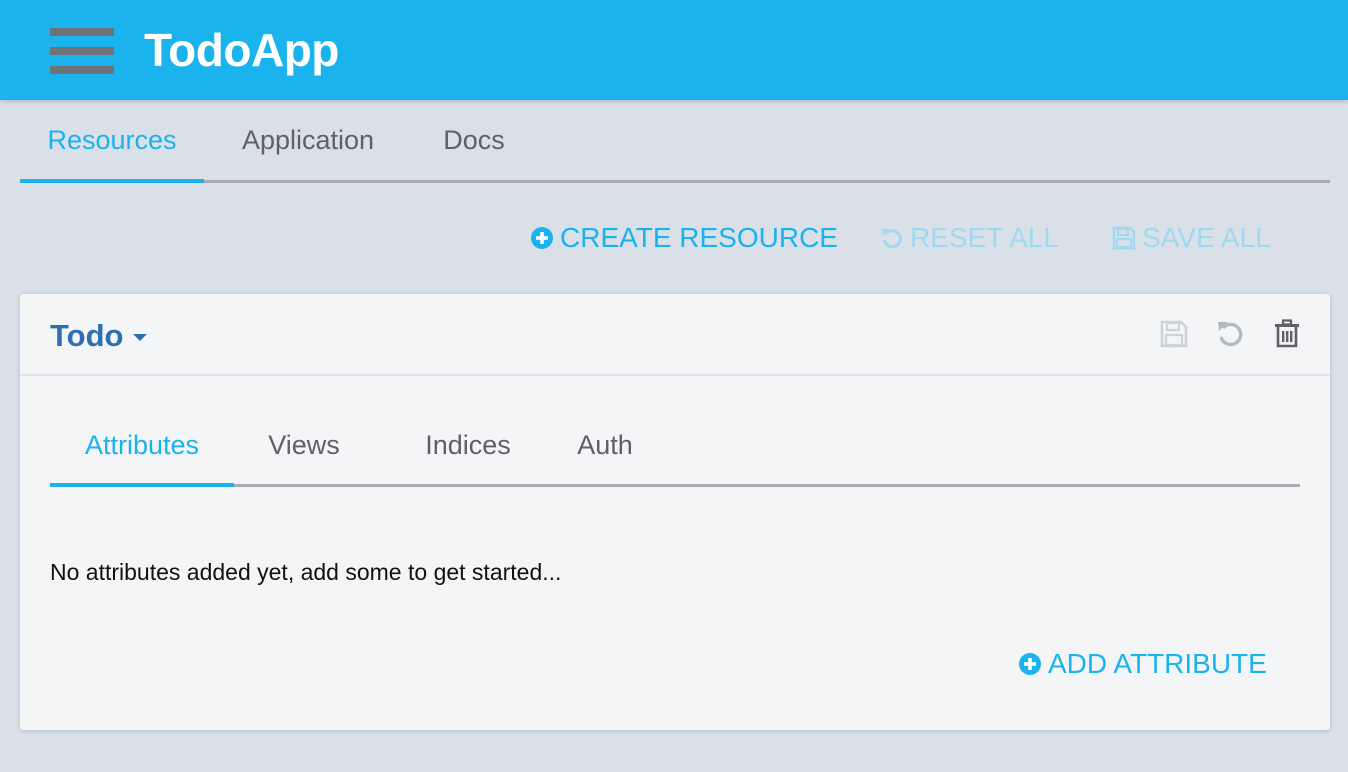  What do you see at coordinates (1206, 237) in the screenshot?
I see `save-all-label: SAVE ALL` at bounding box center [1206, 237].